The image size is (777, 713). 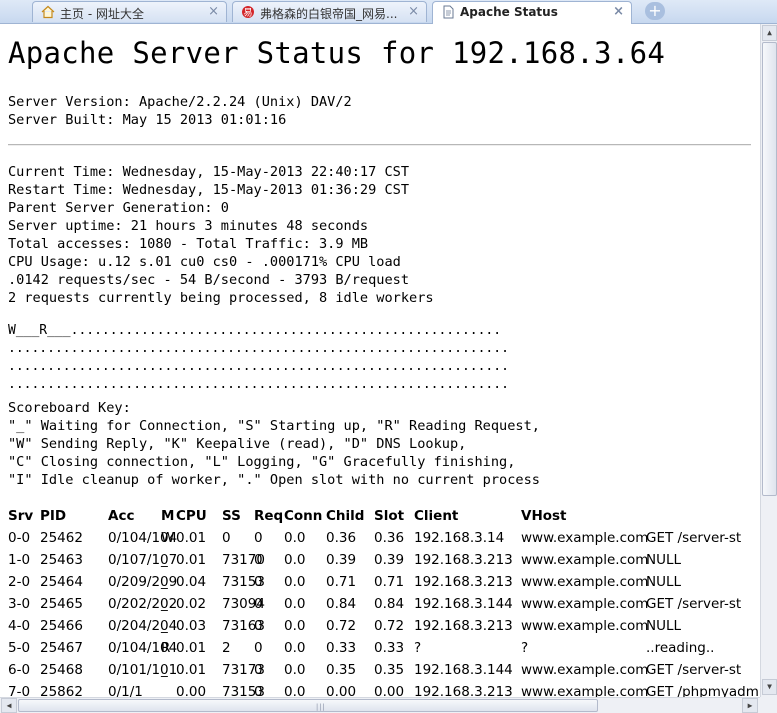 What do you see at coordinates (61, 670) in the screenshot?
I see `cell-pid: 25468` at bounding box center [61, 670].